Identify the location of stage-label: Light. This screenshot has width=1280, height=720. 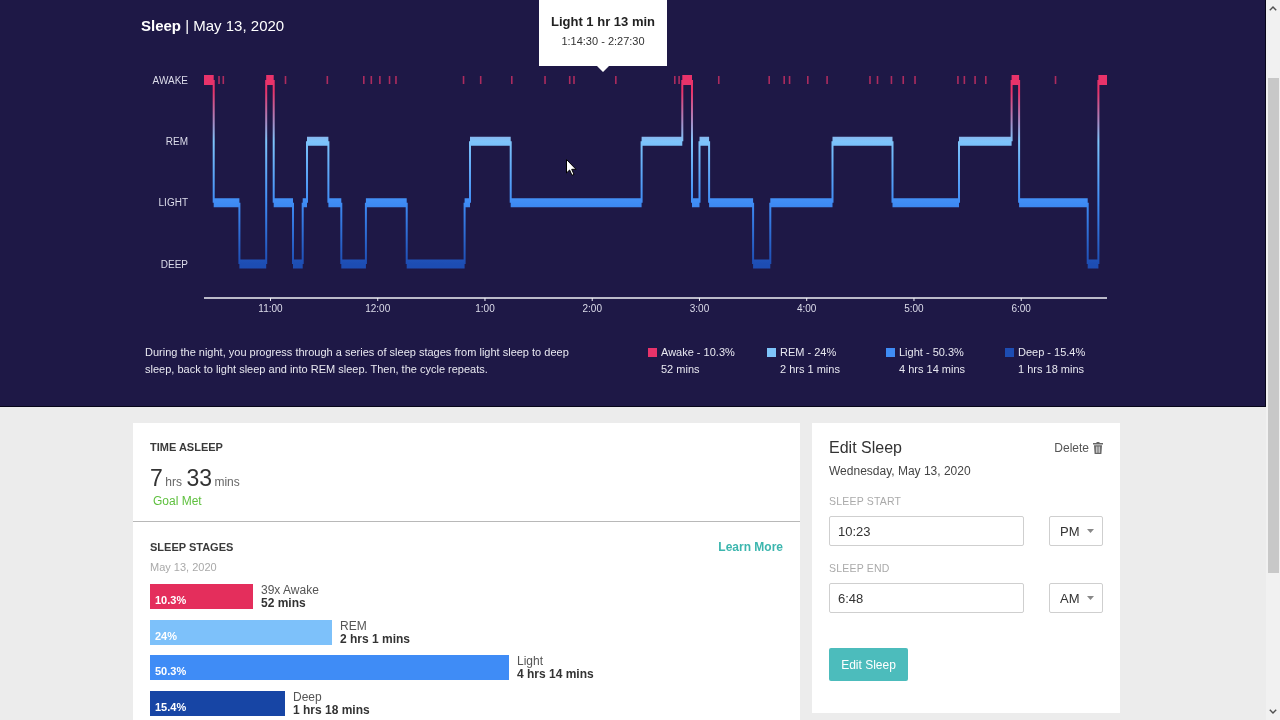
(530, 661).